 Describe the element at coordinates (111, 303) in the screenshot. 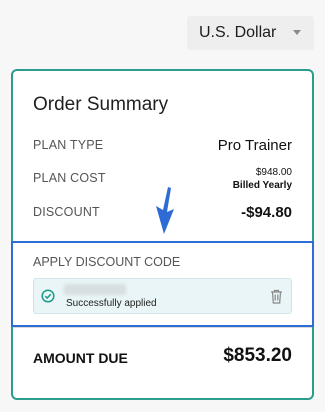

I see `discount-applied-status: Successfully applied` at that location.